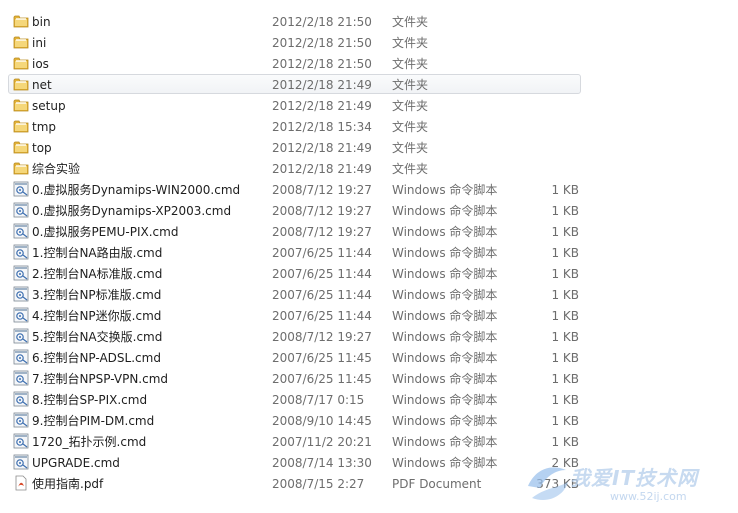 This screenshot has width=738, height=513. I want to click on file-row: 综合实验 2012/2/18 21:49 文件夹, so click(294, 168).